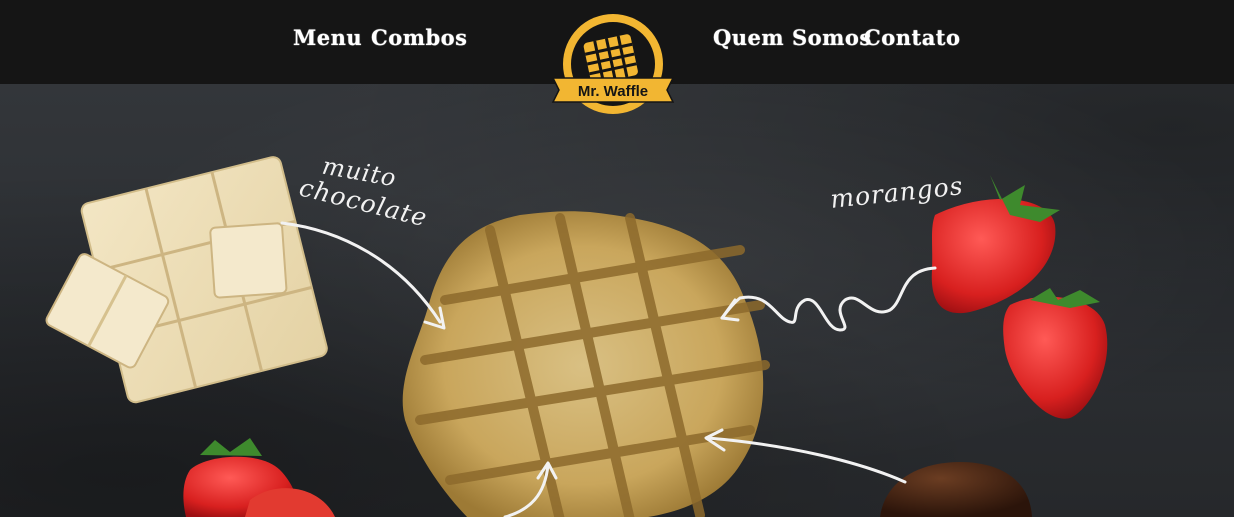 The height and width of the screenshot is (517, 1234). What do you see at coordinates (419, 37) in the screenshot?
I see `nav-link-combos: Combos` at bounding box center [419, 37].